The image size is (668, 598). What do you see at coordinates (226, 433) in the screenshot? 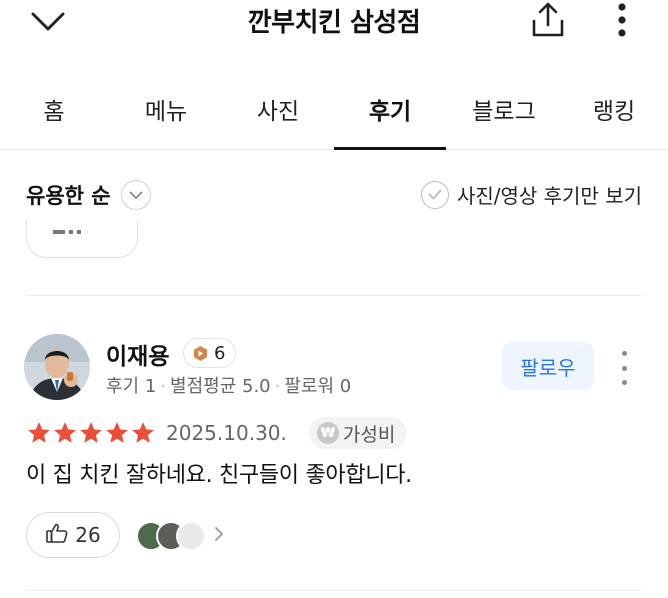
I see `review-date: 2025.10.30.` at bounding box center [226, 433].